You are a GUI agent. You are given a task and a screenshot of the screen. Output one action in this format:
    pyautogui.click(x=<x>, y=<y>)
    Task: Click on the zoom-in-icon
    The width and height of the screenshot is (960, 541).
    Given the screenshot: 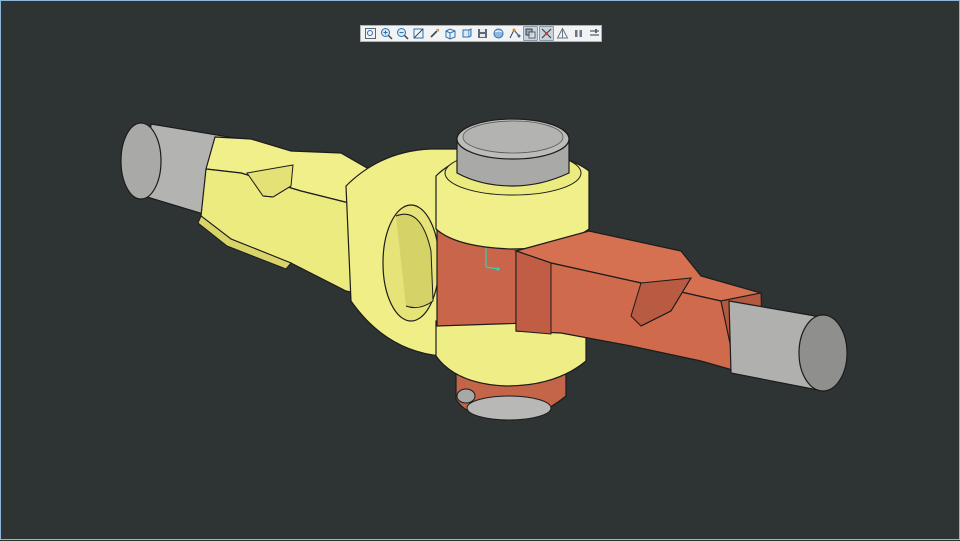 What is the action you would take?
    pyautogui.click(x=387, y=34)
    